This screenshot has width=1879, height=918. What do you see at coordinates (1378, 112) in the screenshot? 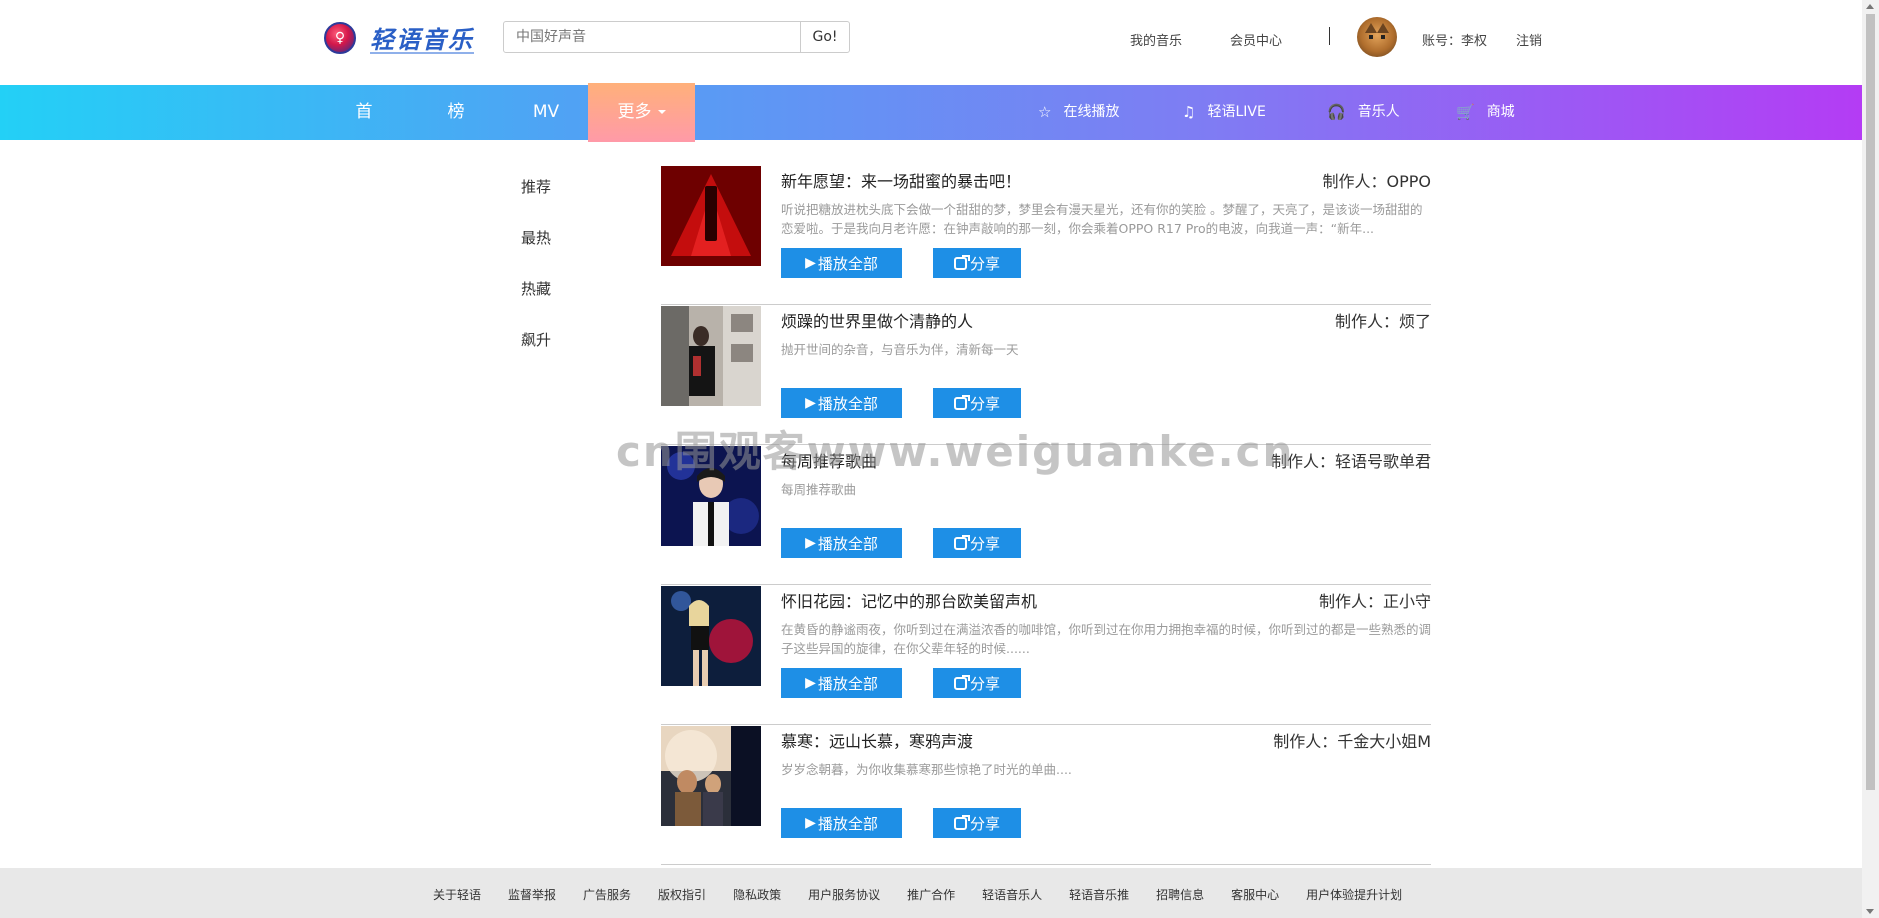
I see `nav-musician-label: 音乐人` at bounding box center [1378, 112].